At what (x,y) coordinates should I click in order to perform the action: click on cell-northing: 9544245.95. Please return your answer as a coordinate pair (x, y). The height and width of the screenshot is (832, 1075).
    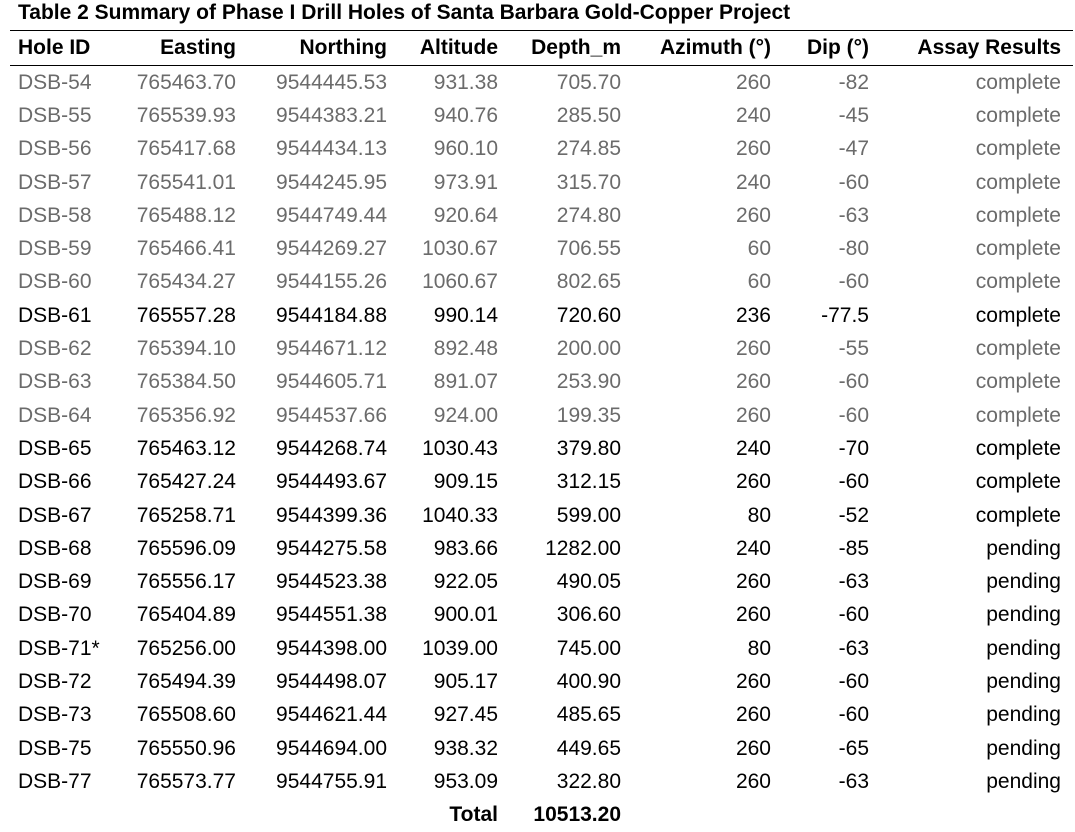
    Looking at the image, I should click on (331, 182).